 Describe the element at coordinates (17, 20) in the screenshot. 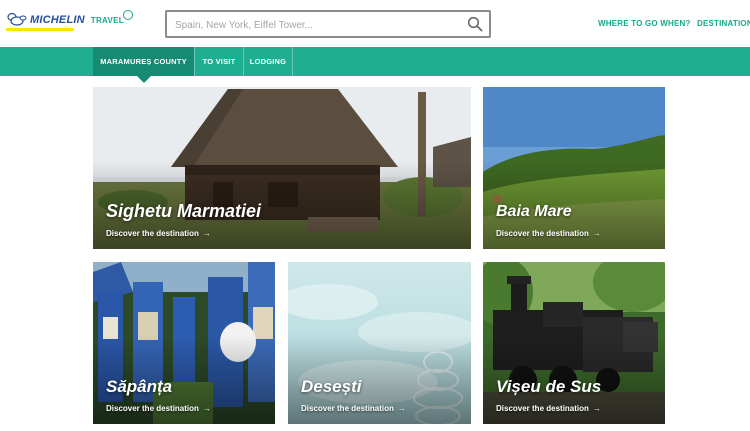

I see `bibendum-icon` at that location.